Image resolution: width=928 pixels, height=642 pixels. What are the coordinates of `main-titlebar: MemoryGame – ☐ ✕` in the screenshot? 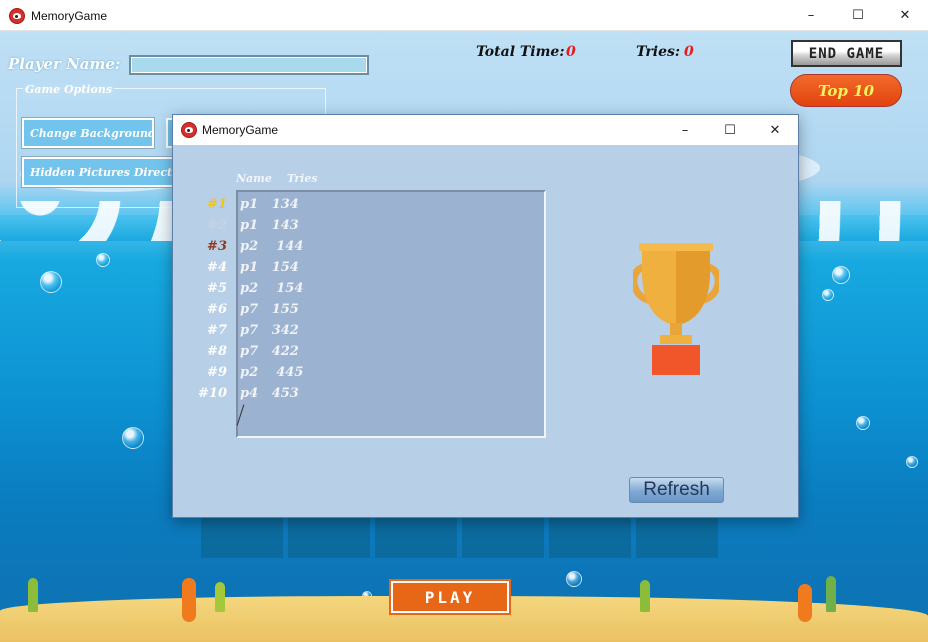 It's located at (464, 15).